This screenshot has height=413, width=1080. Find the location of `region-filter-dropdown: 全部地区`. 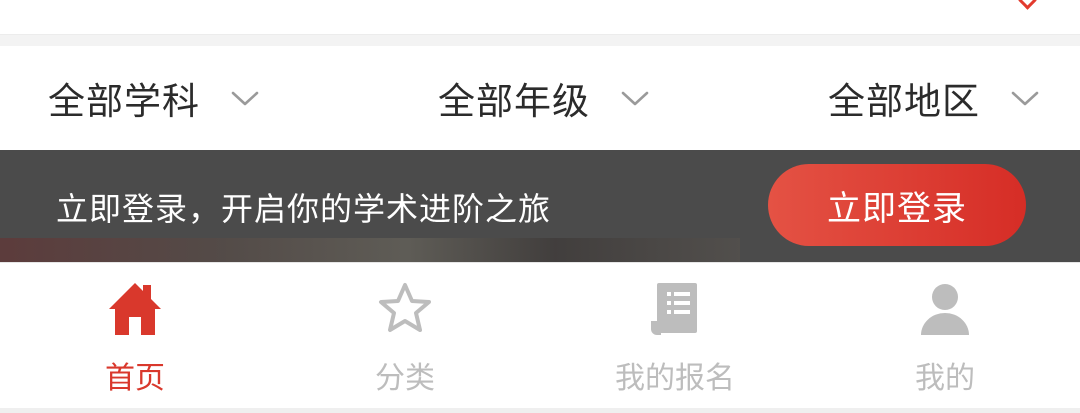

region-filter-dropdown: 全部地区 is located at coordinates (934, 98).